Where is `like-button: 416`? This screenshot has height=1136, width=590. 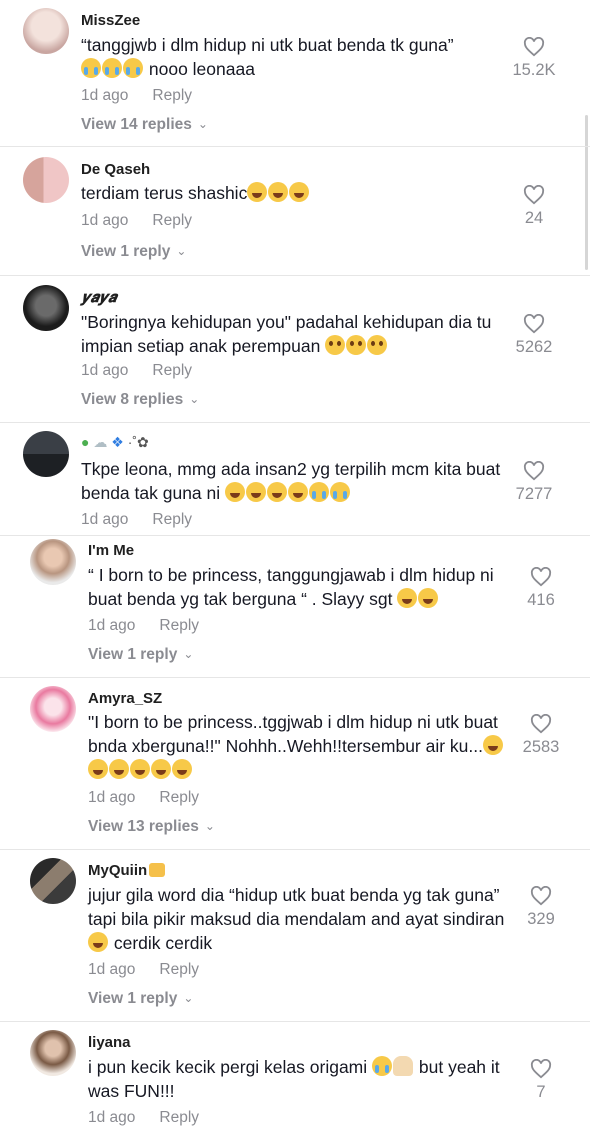
like-button: 416 is located at coordinates (541, 588).